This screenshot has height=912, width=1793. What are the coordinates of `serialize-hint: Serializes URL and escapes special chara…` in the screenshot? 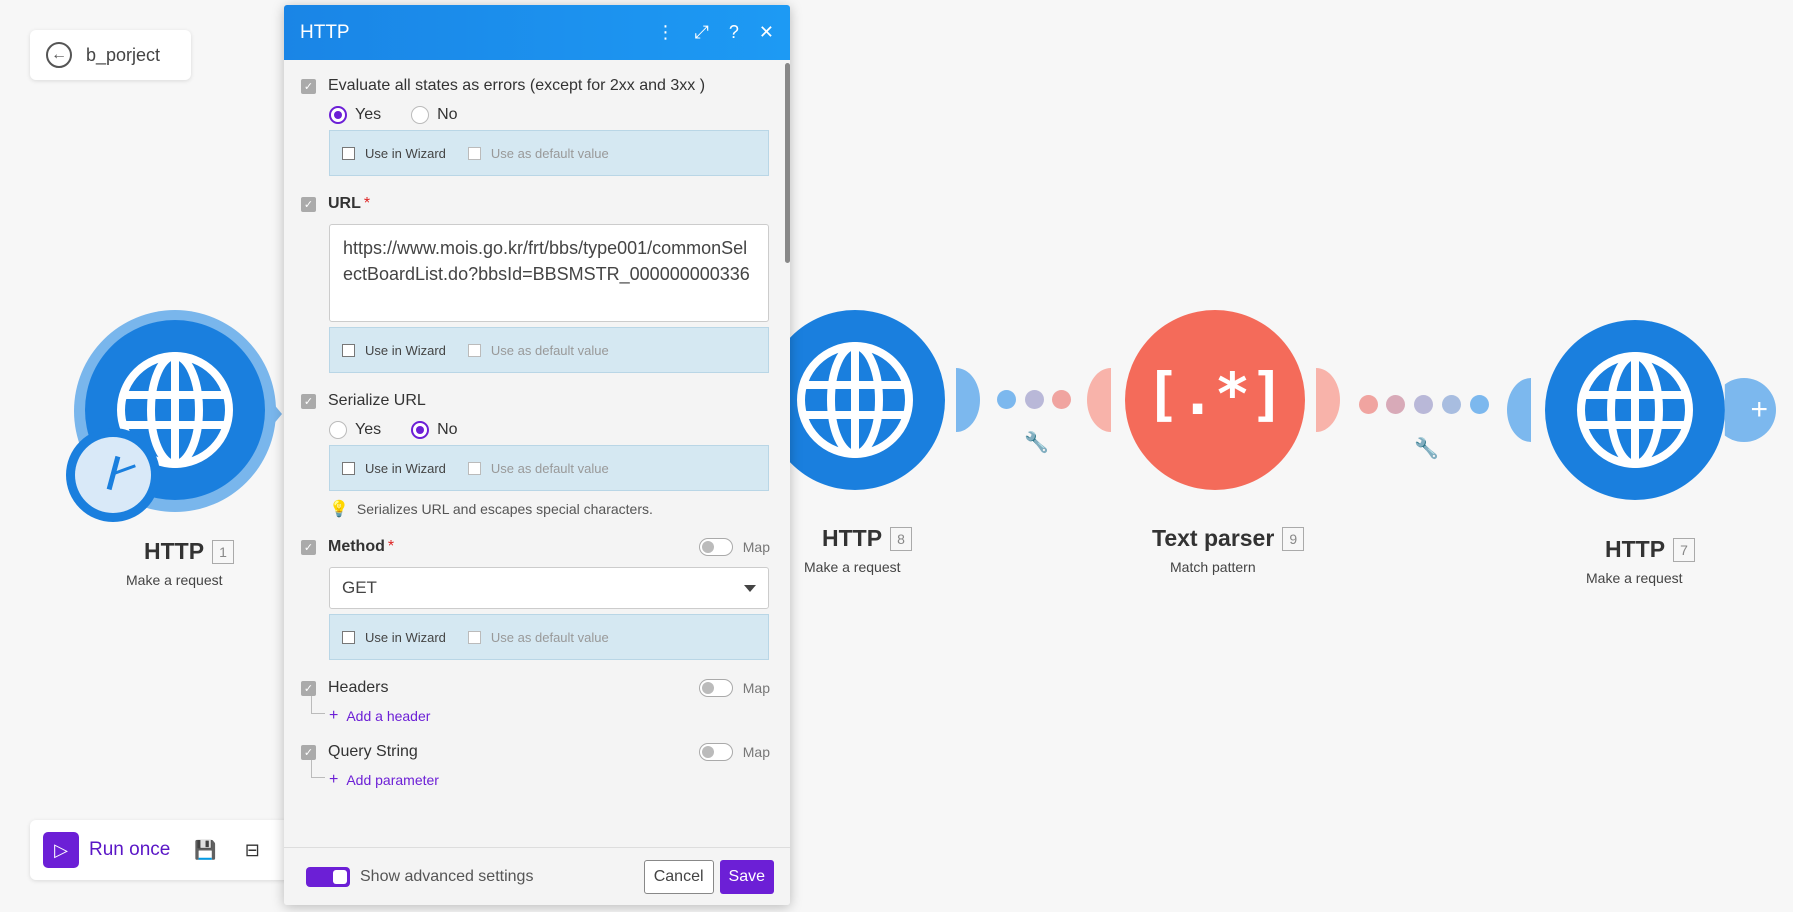 It's located at (504, 509).